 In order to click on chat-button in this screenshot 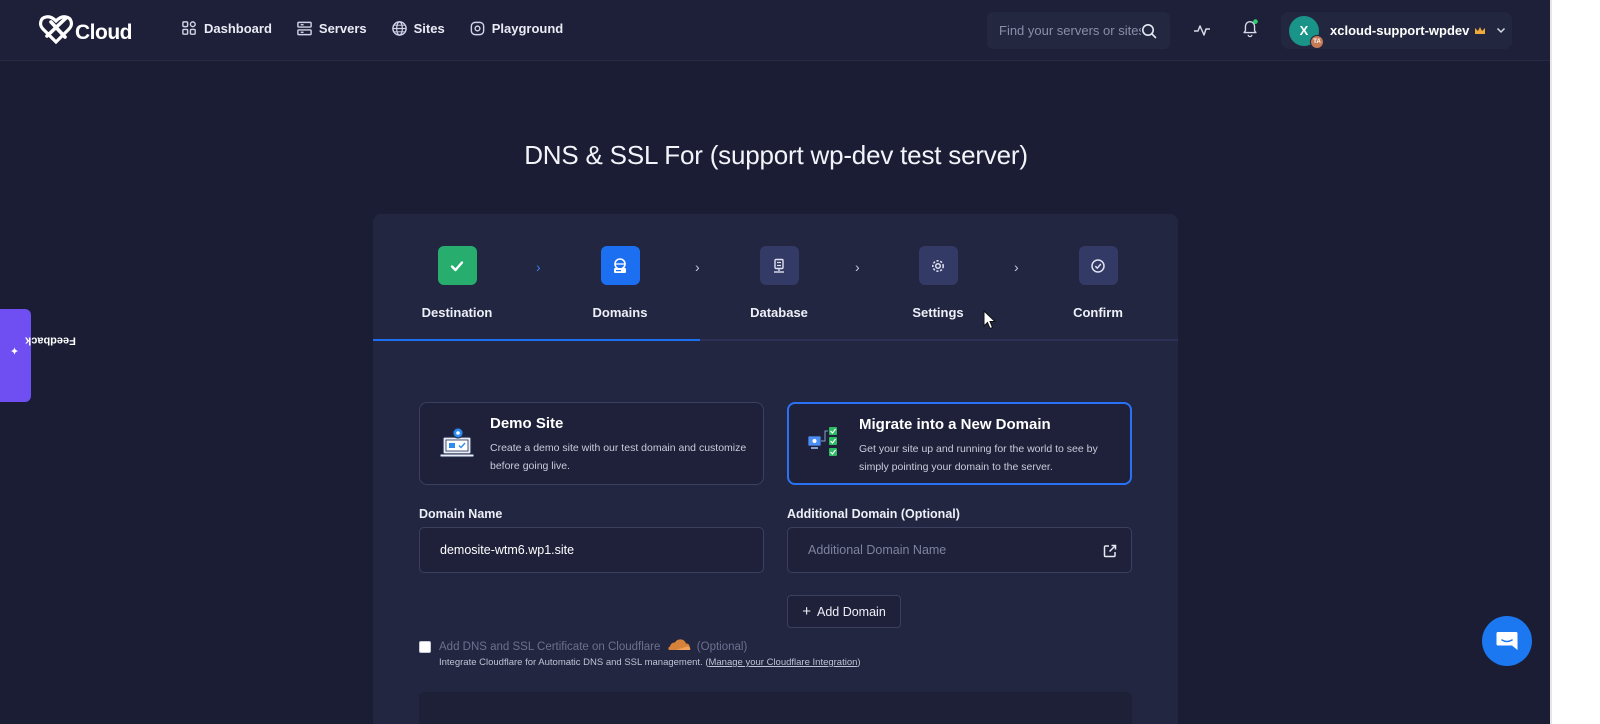, I will do `click(1507, 641)`.